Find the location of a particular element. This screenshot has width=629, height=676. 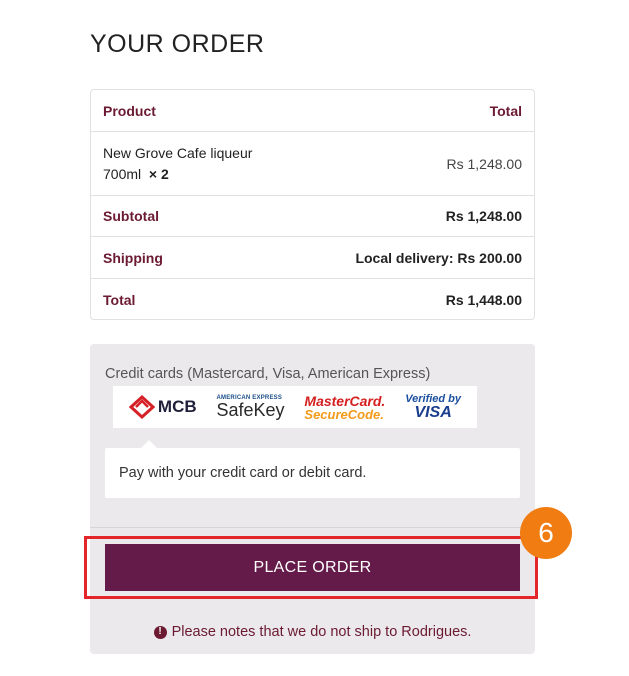

product-variant-line: 700ml × 2 is located at coordinates (177, 174).